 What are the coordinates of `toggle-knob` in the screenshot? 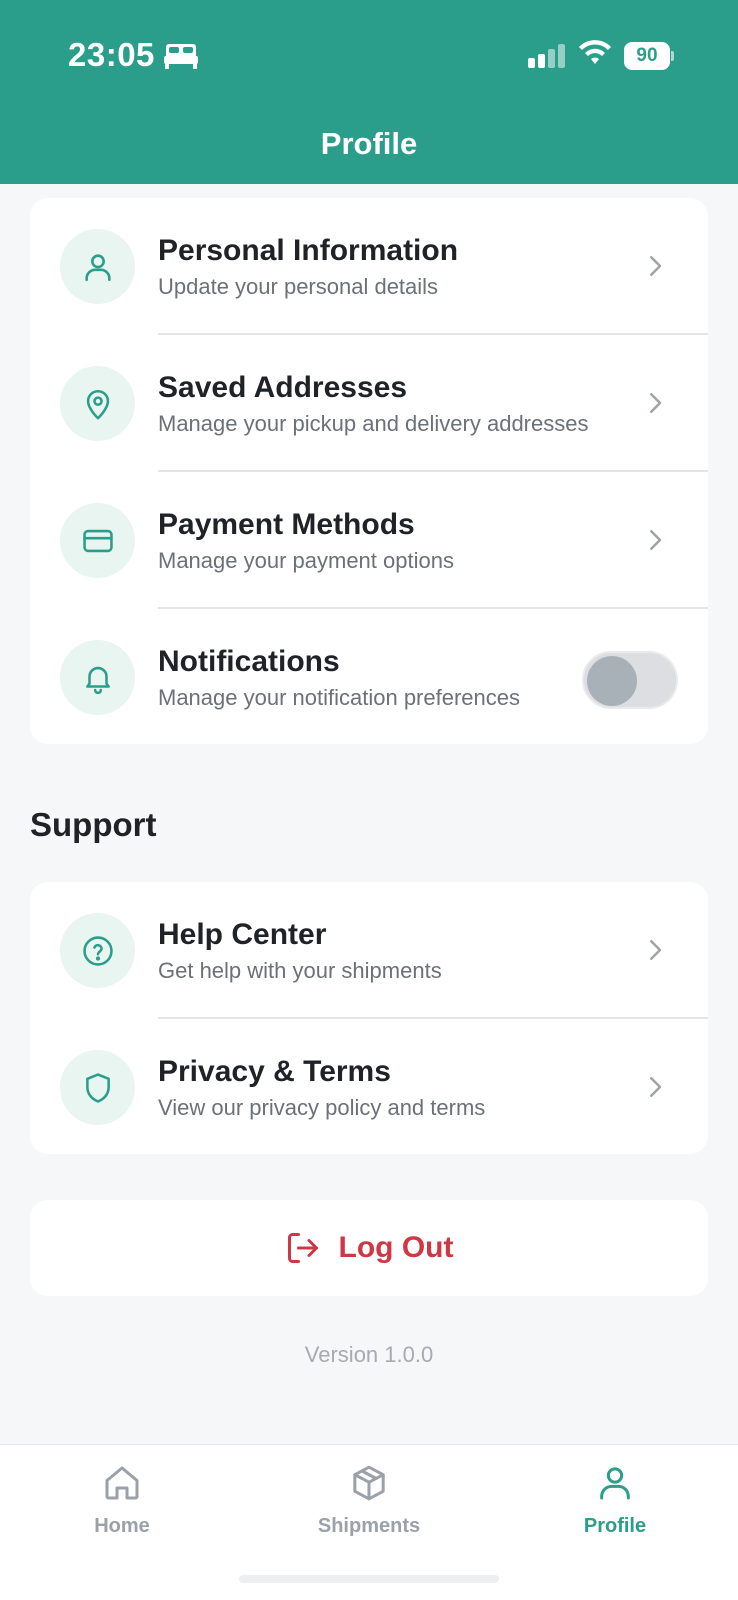 It's located at (612, 681).